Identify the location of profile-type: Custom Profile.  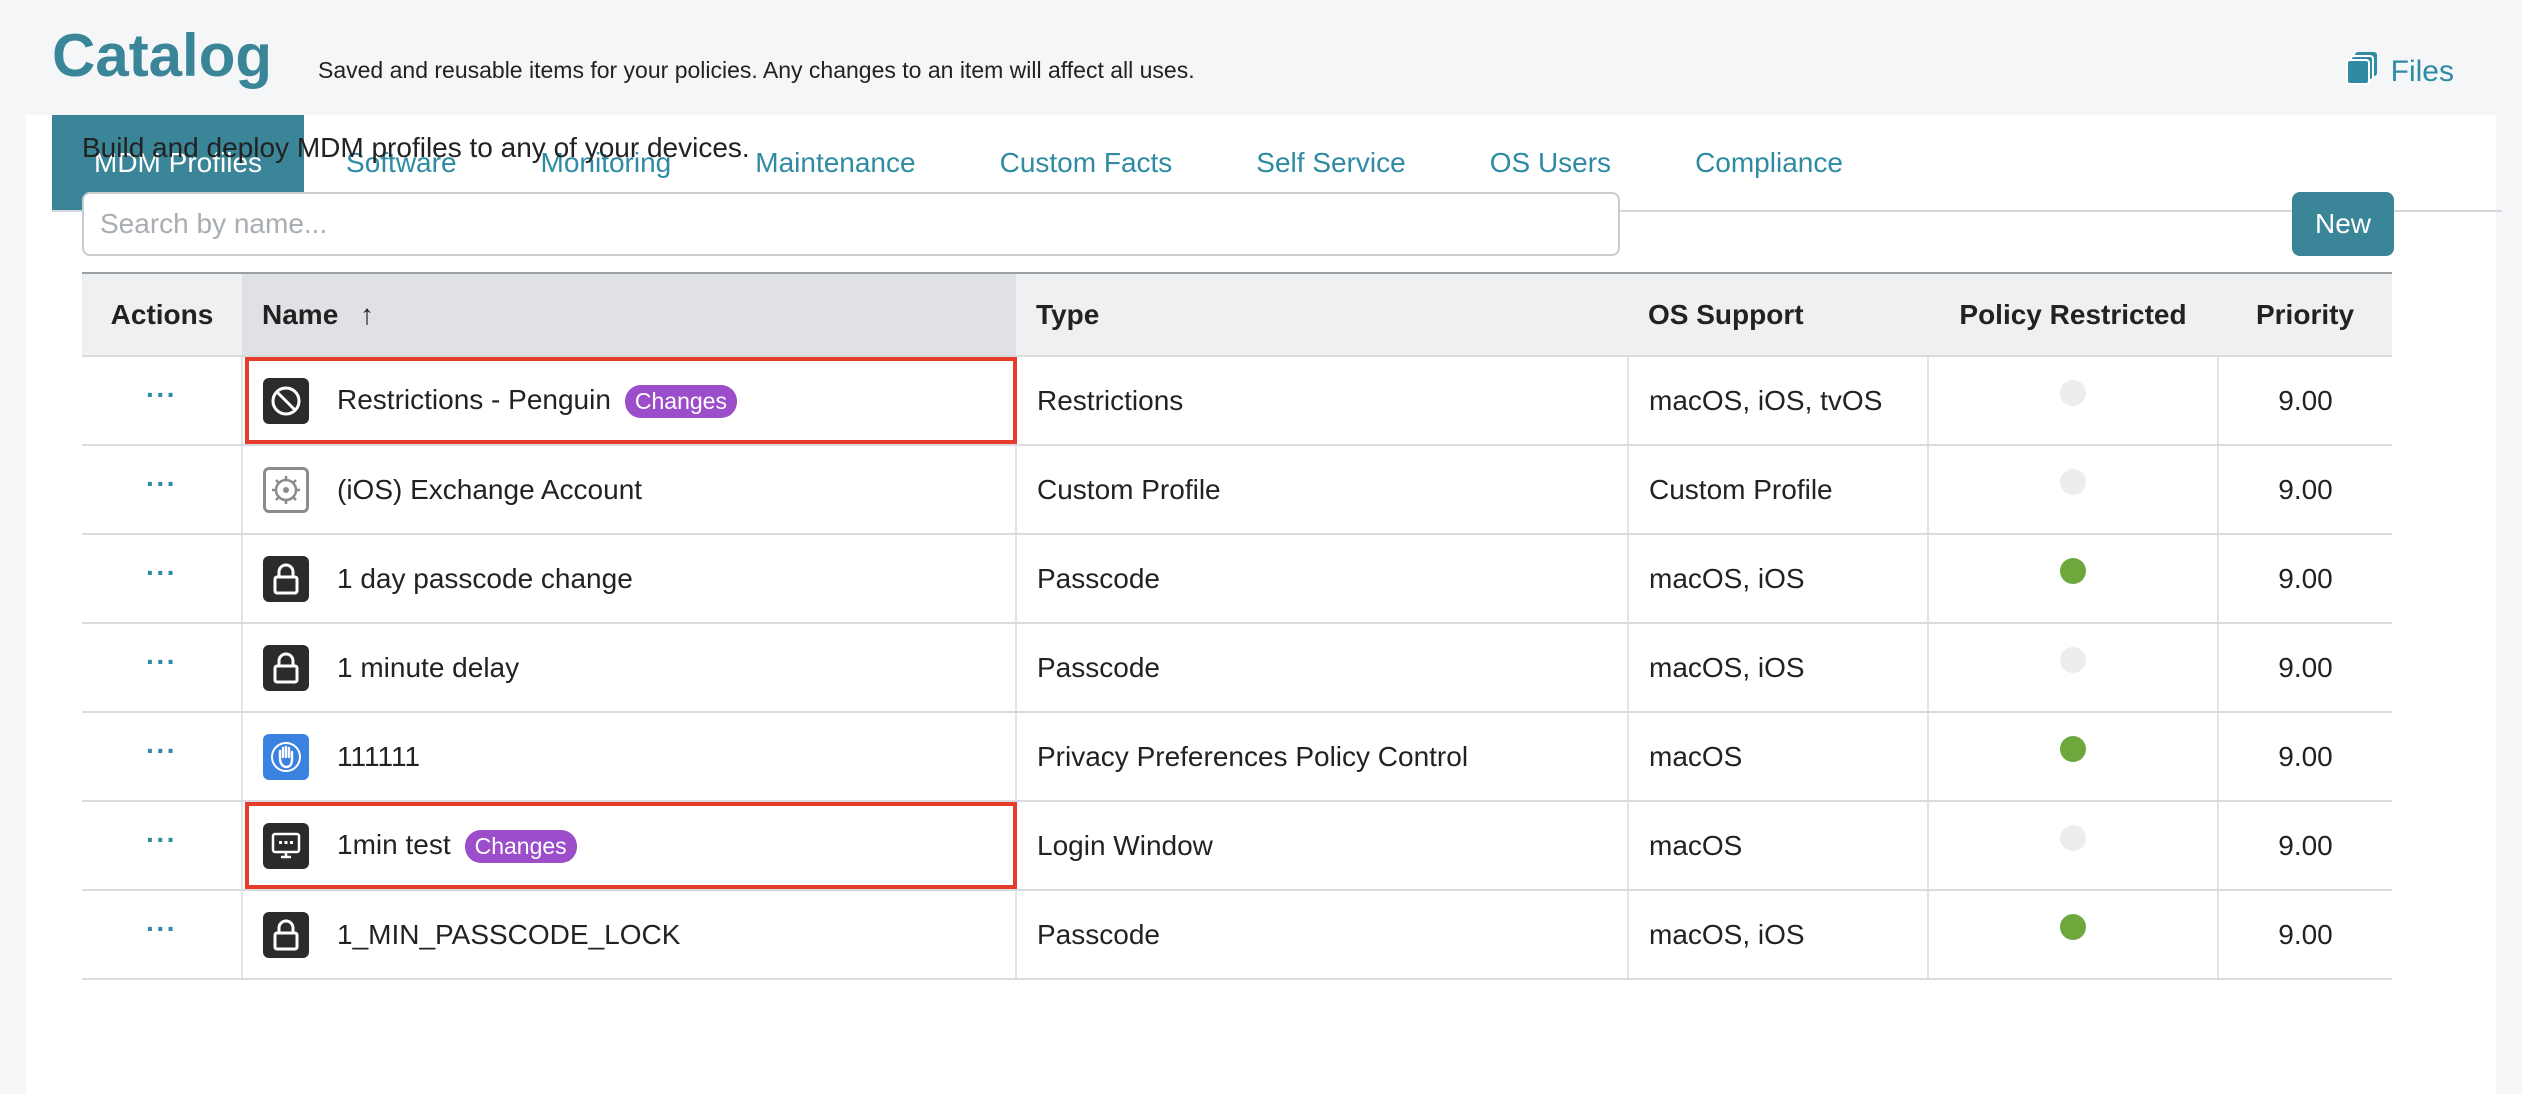
(1321, 490).